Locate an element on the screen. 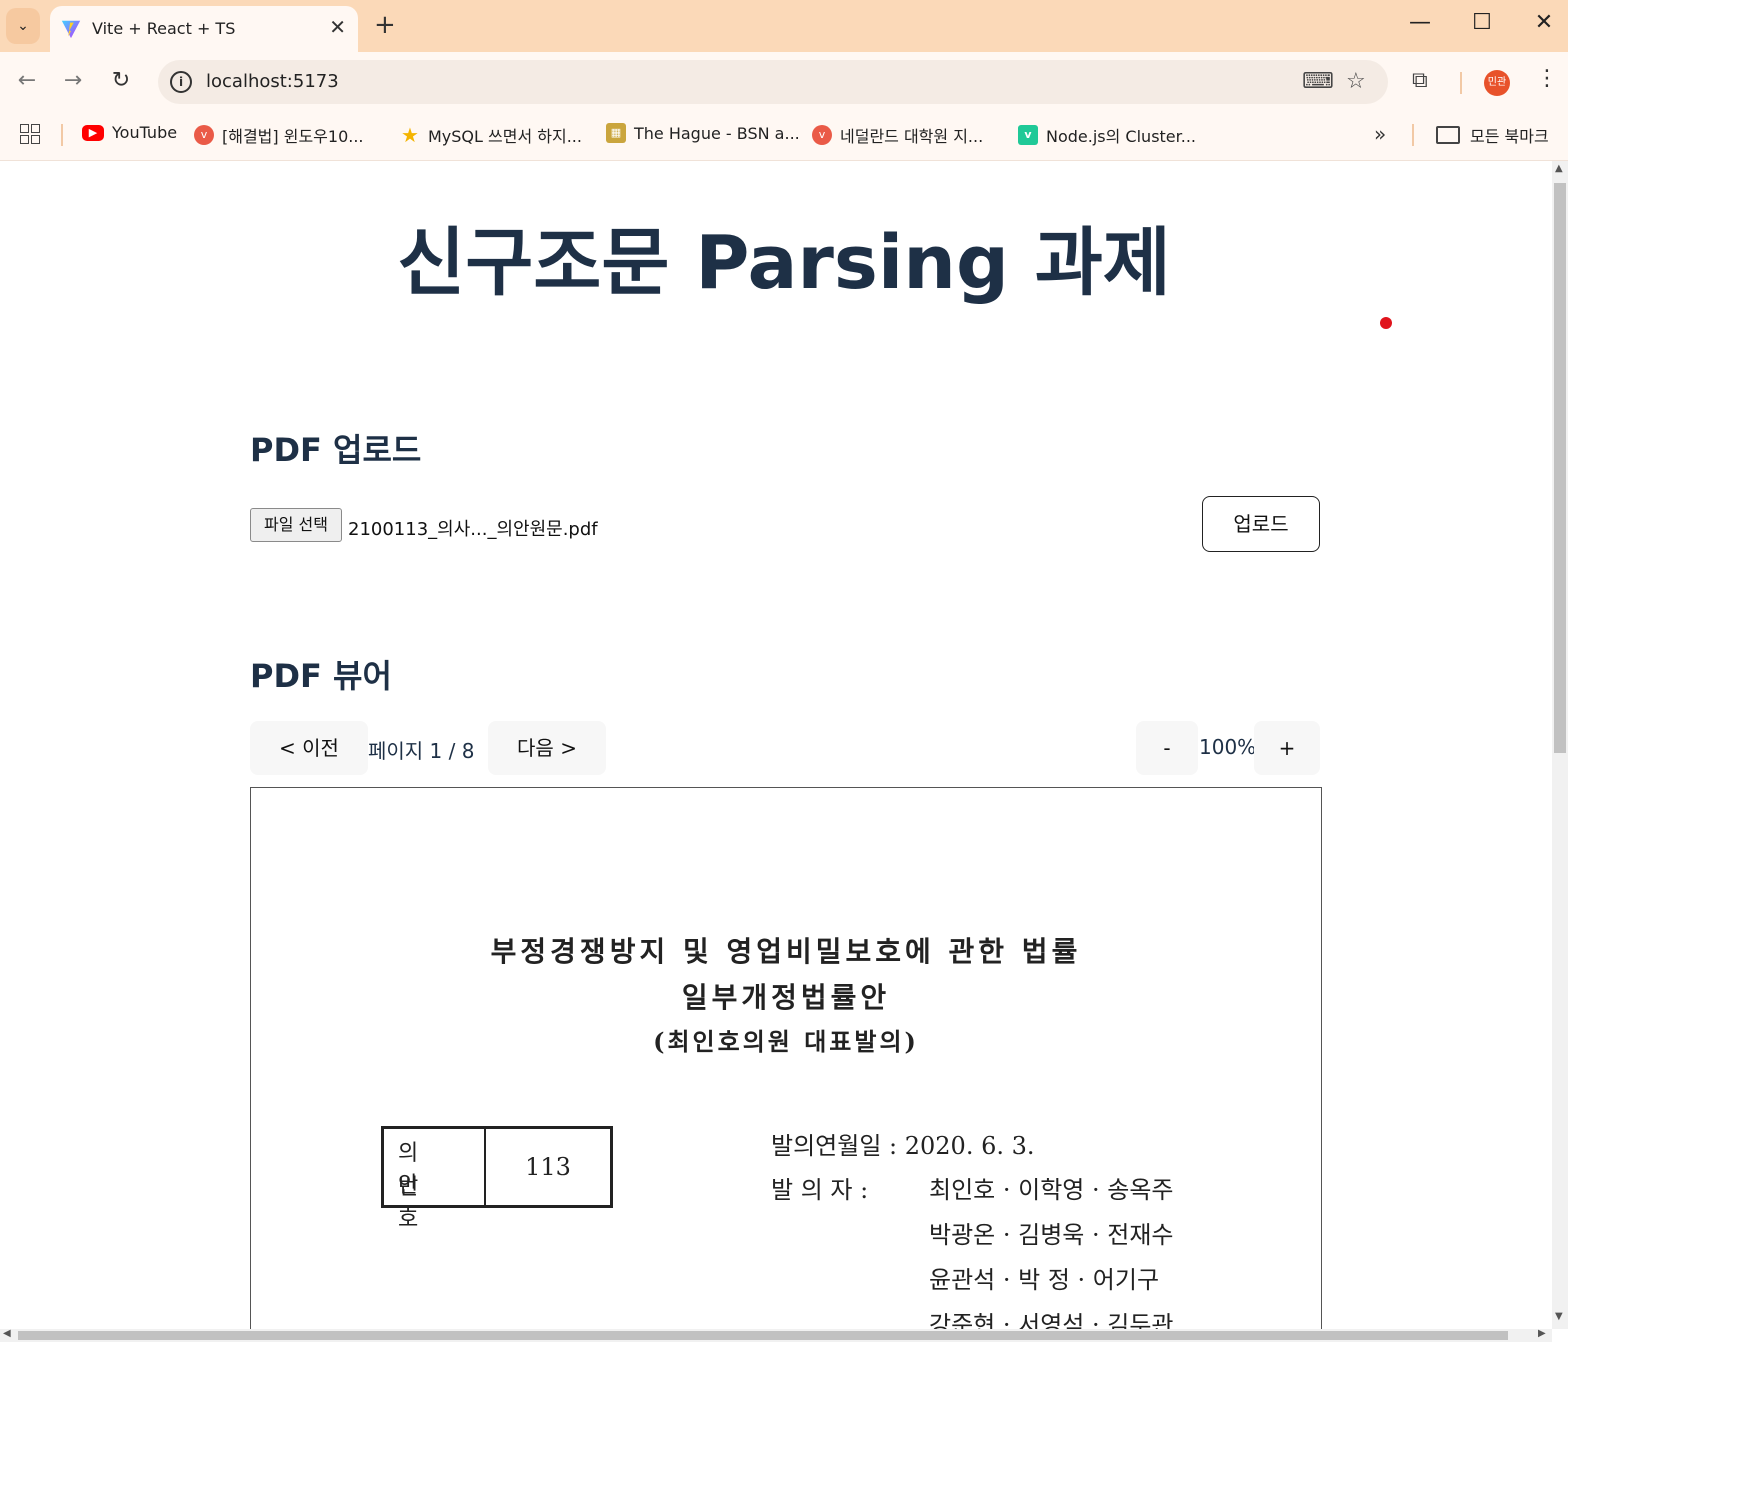 The height and width of the screenshot is (1506, 1759). all-bookmarks-button: 모든 북마크 is located at coordinates (1492, 135).